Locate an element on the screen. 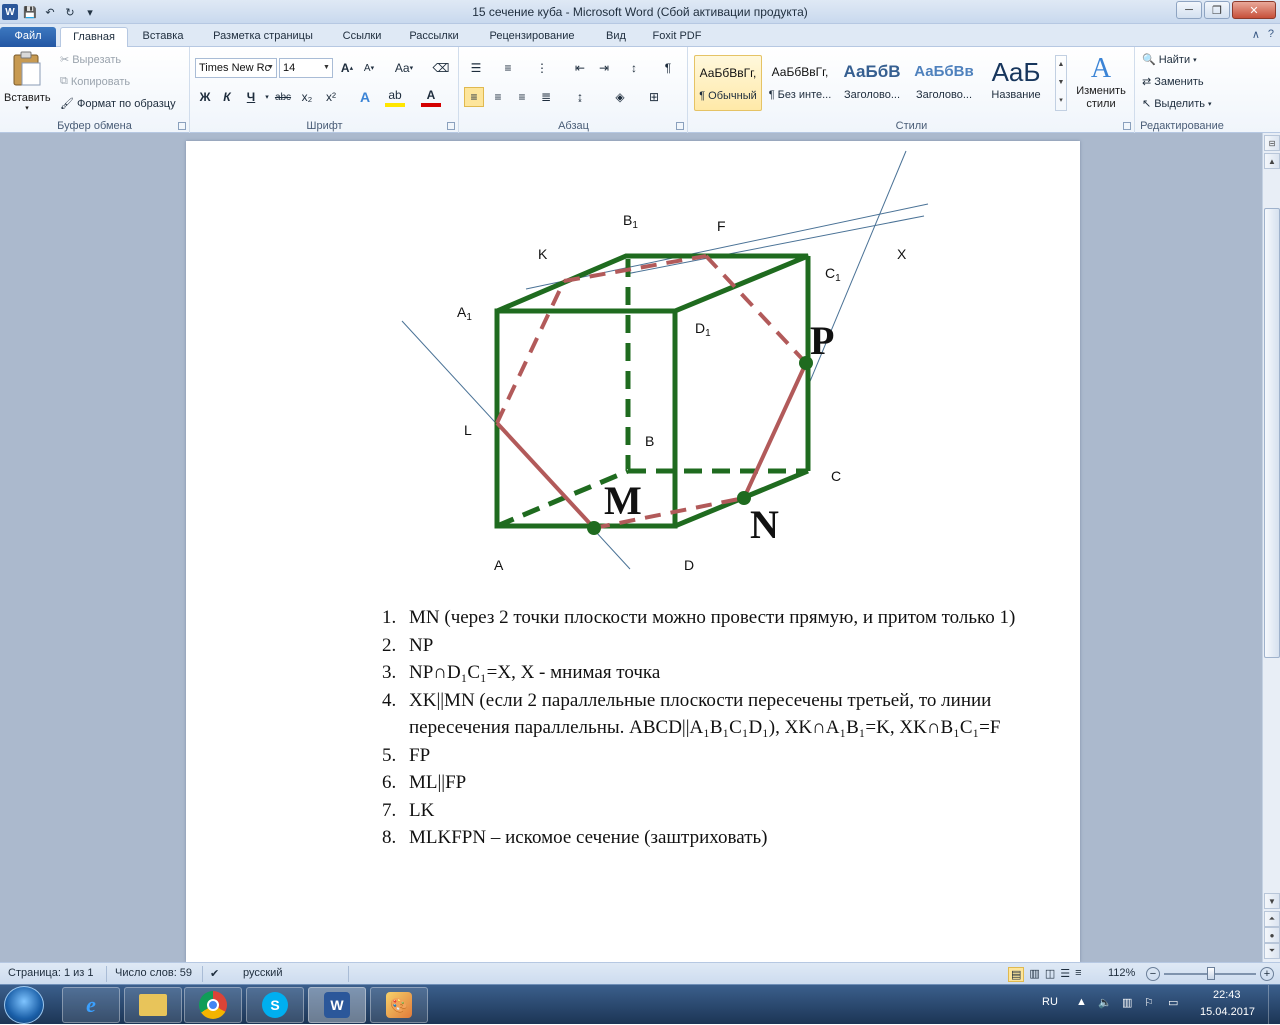 Image resolution: width=1280 pixels, height=1025 pixels. text-effects-icon: A is located at coordinates (365, 97).